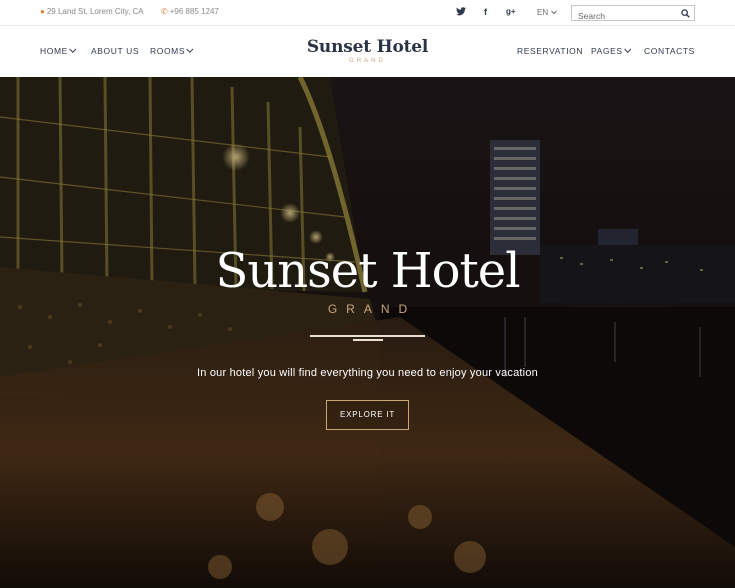  What do you see at coordinates (622, 16) in the screenshot?
I see `search-input` at bounding box center [622, 16].